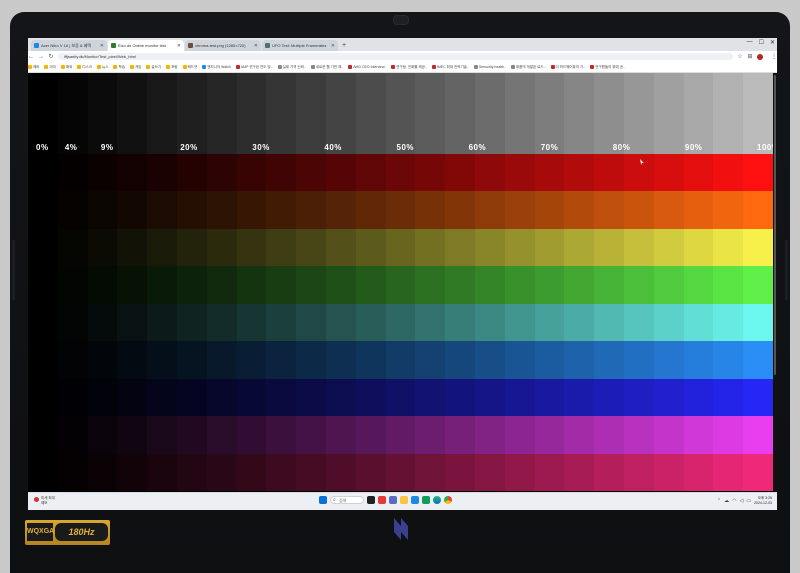 The width and height of the screenshot is (800, 573). I want to click on bookmark-item: 글쓰기, so click(153, 67).